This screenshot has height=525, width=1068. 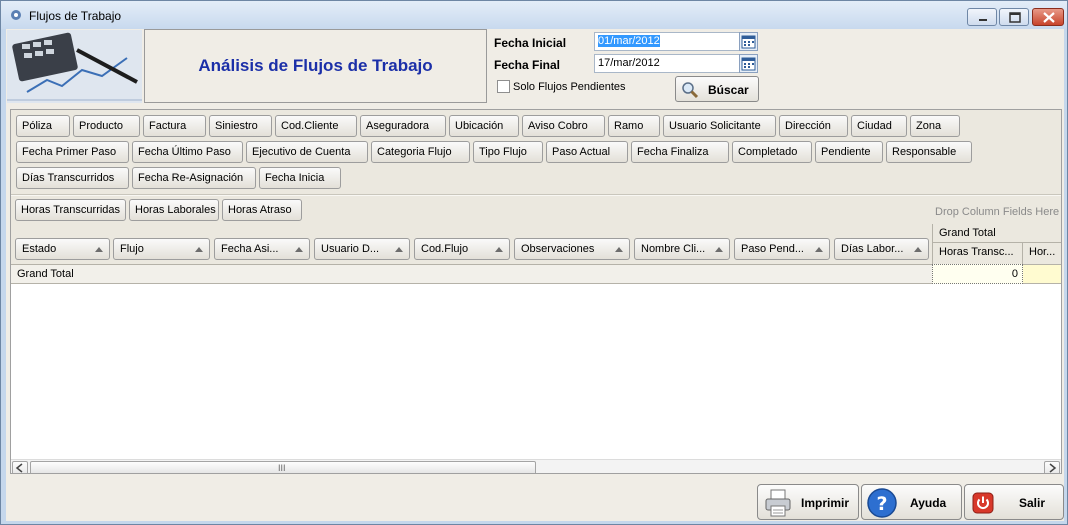 I want to click on ayuda-button: ? Ayuda, so click(x=911, y=502).